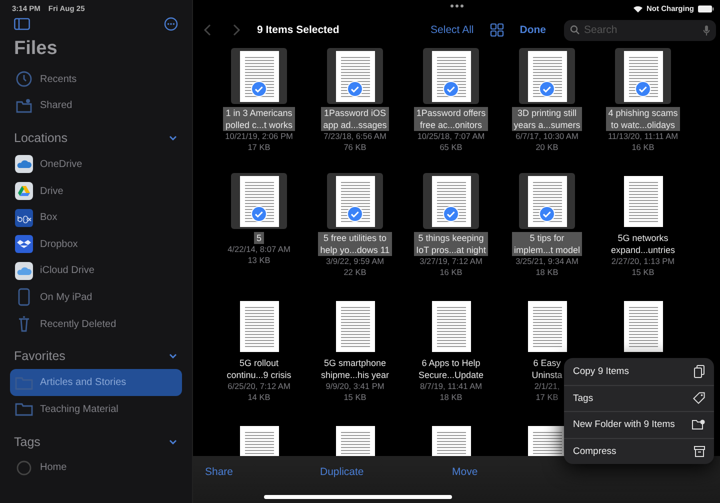 The image size is (720, 503). I want to click on file-name: 4 phishing scams to watc...olidays, so click(643, 119).